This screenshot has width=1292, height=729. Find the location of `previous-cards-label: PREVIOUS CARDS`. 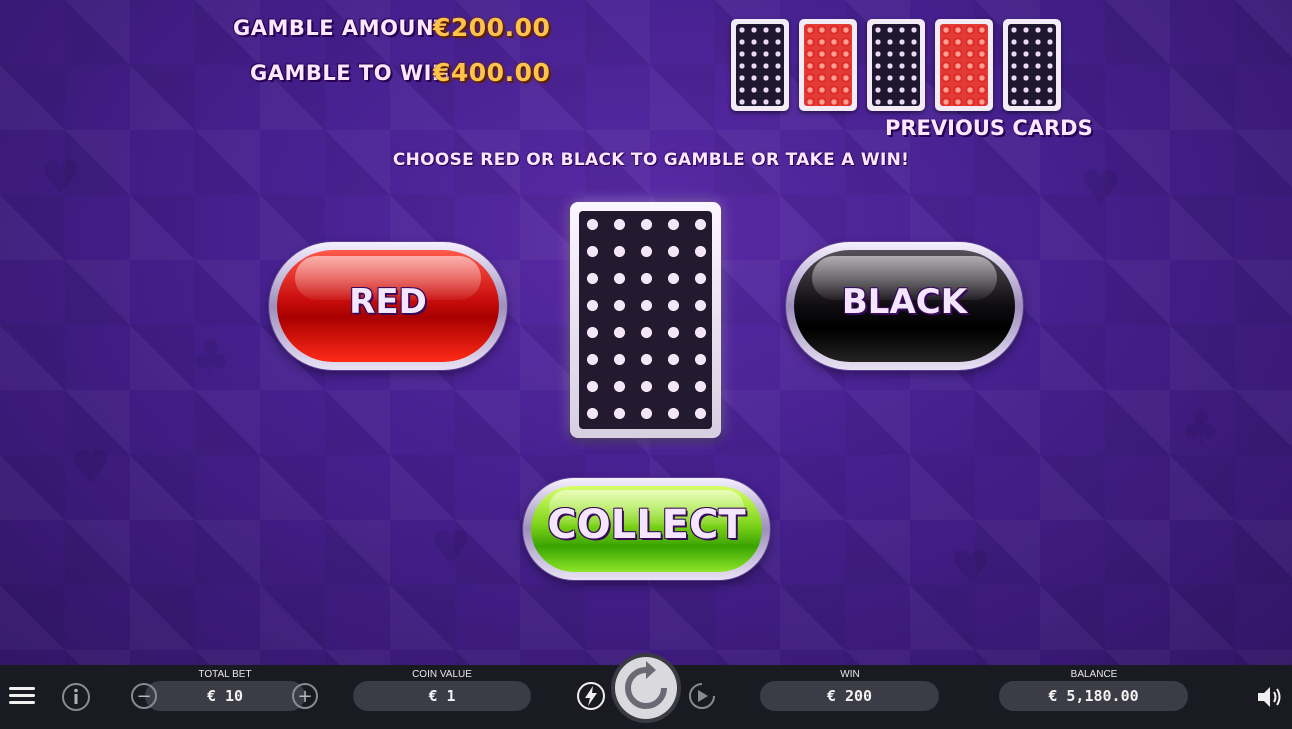

previous-cards-label: PREVIOUS CARDS is located at coordinates (989, 128).